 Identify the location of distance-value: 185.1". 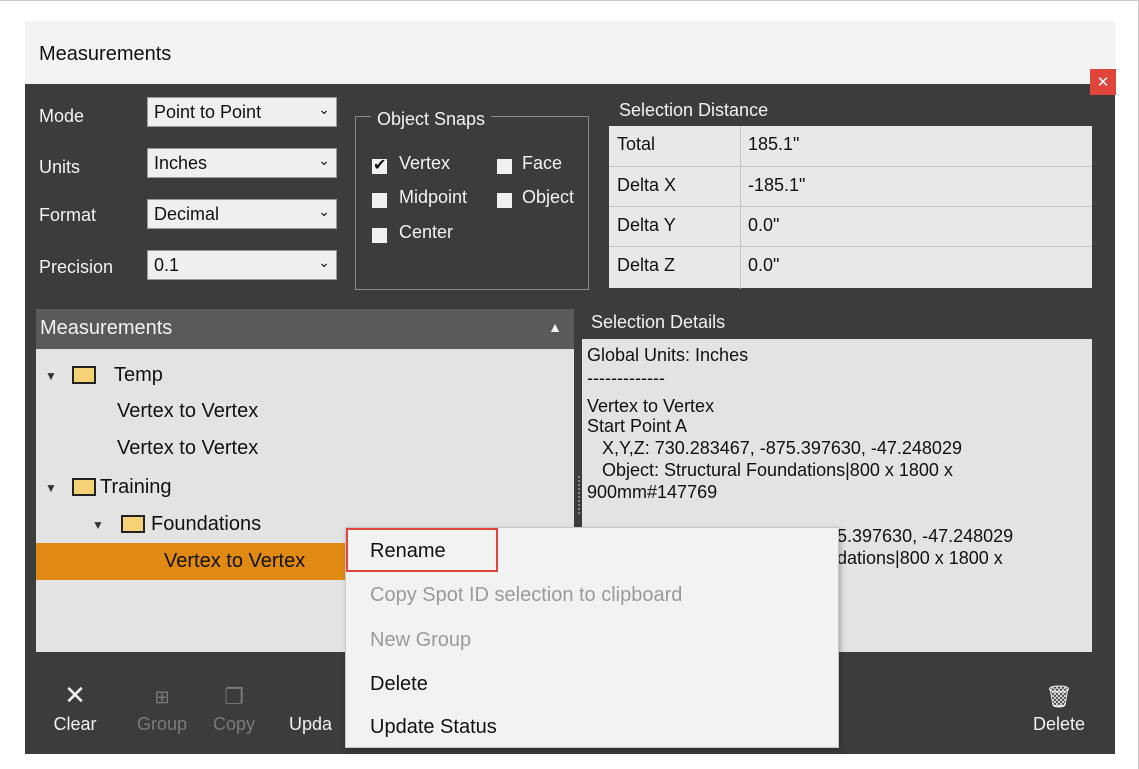
(774, 144).